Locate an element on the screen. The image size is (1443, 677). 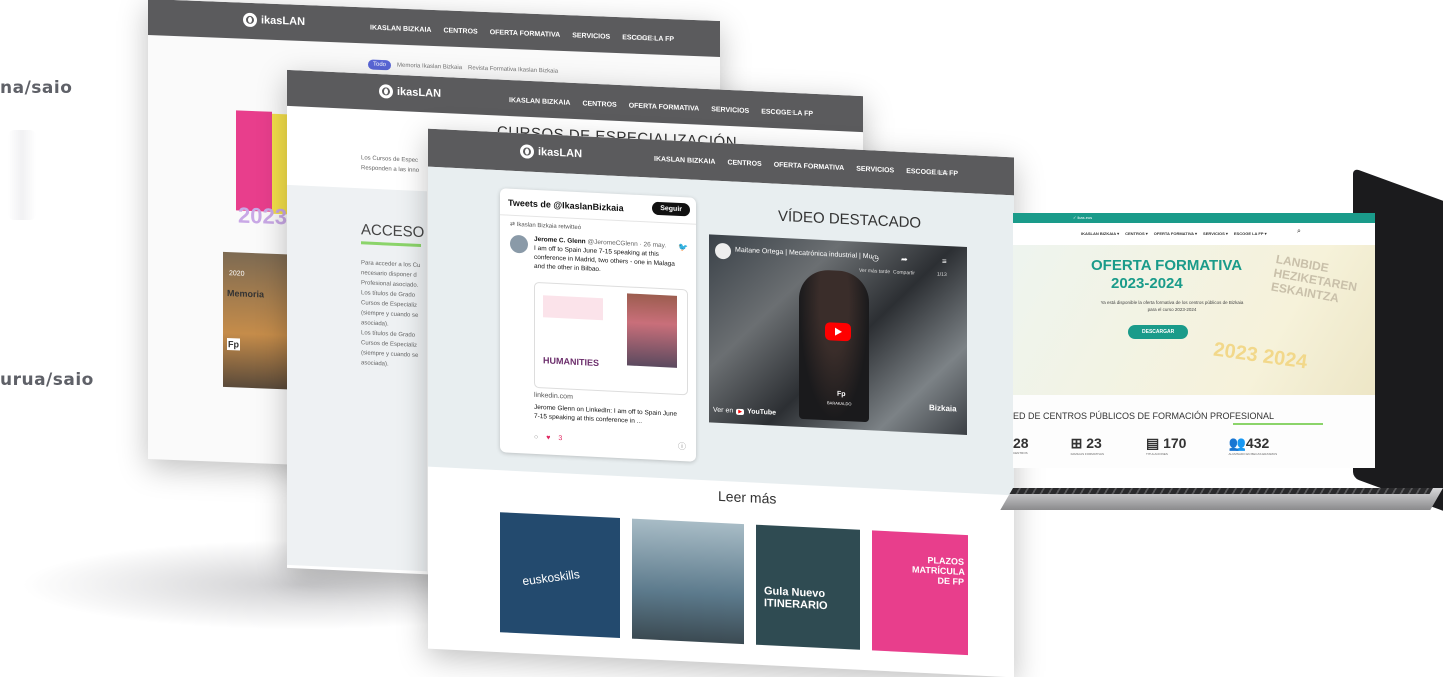
download-button: DESCARGAR is located at coordinates (1158, 332).